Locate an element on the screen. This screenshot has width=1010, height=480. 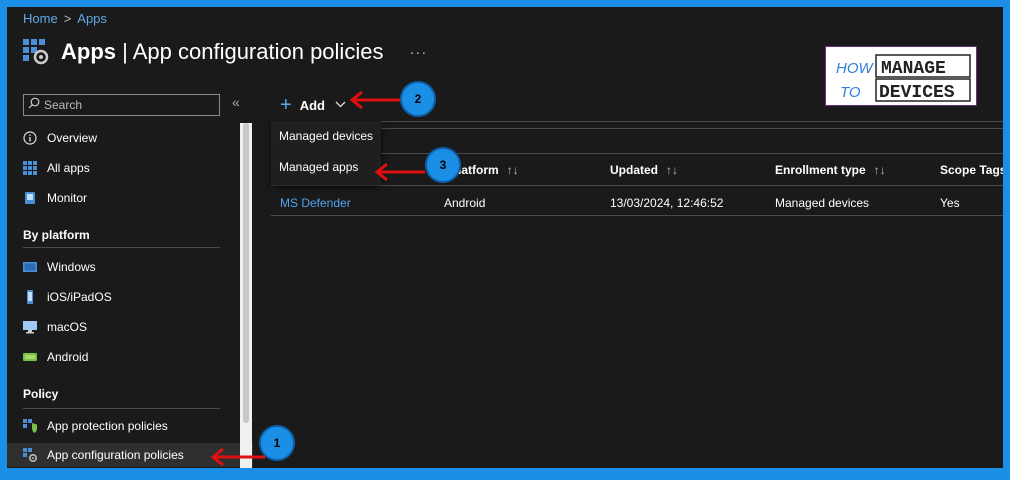
page-header: Apps | App configuration policies ··· is located at coordinates (225, 52).